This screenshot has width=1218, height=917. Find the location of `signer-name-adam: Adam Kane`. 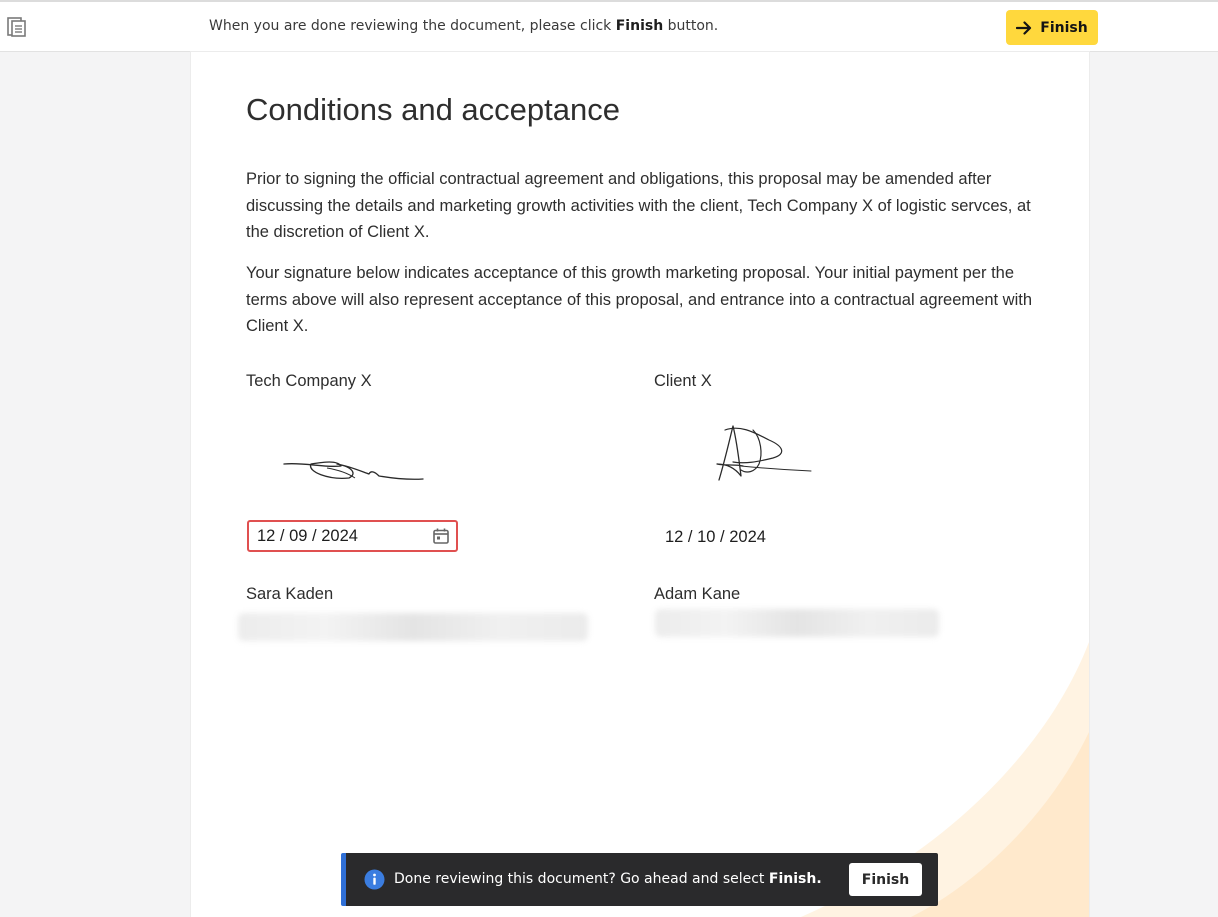

signer-name-adam: Adam Kane is located at coordinates (697, 594).